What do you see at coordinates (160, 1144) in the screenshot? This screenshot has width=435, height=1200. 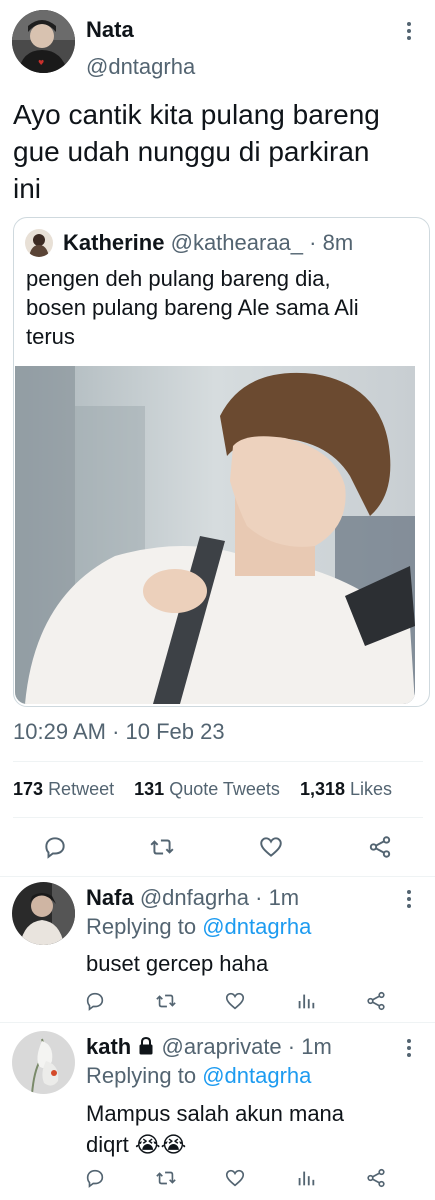 I see `crying-emoji: 😭😭` at bounding box center [160, 1144].